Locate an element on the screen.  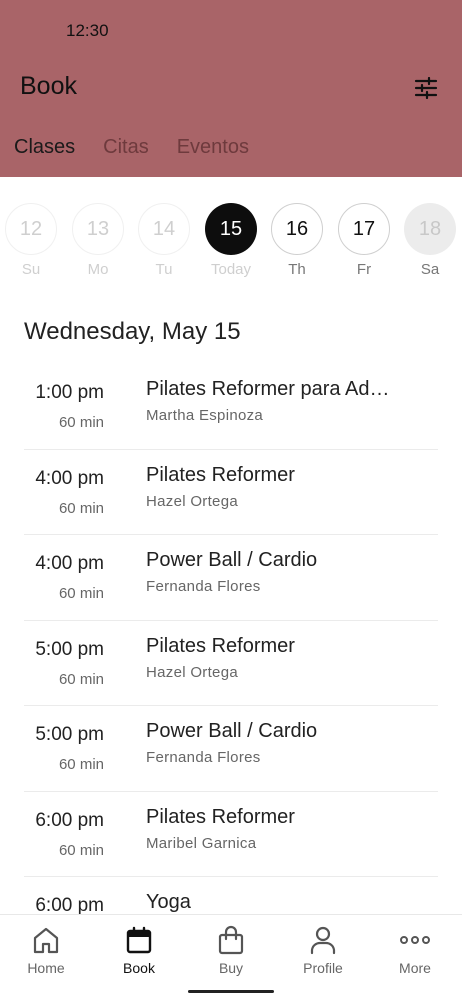
home-icon is located at coordinates (46, 940).